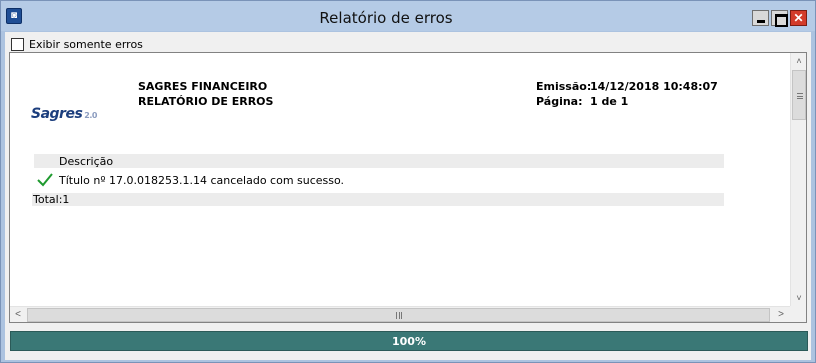 The image size is (816, 363). I want to click on title-bar: ◙ Relatório de erros ✕, so click(408, 16).